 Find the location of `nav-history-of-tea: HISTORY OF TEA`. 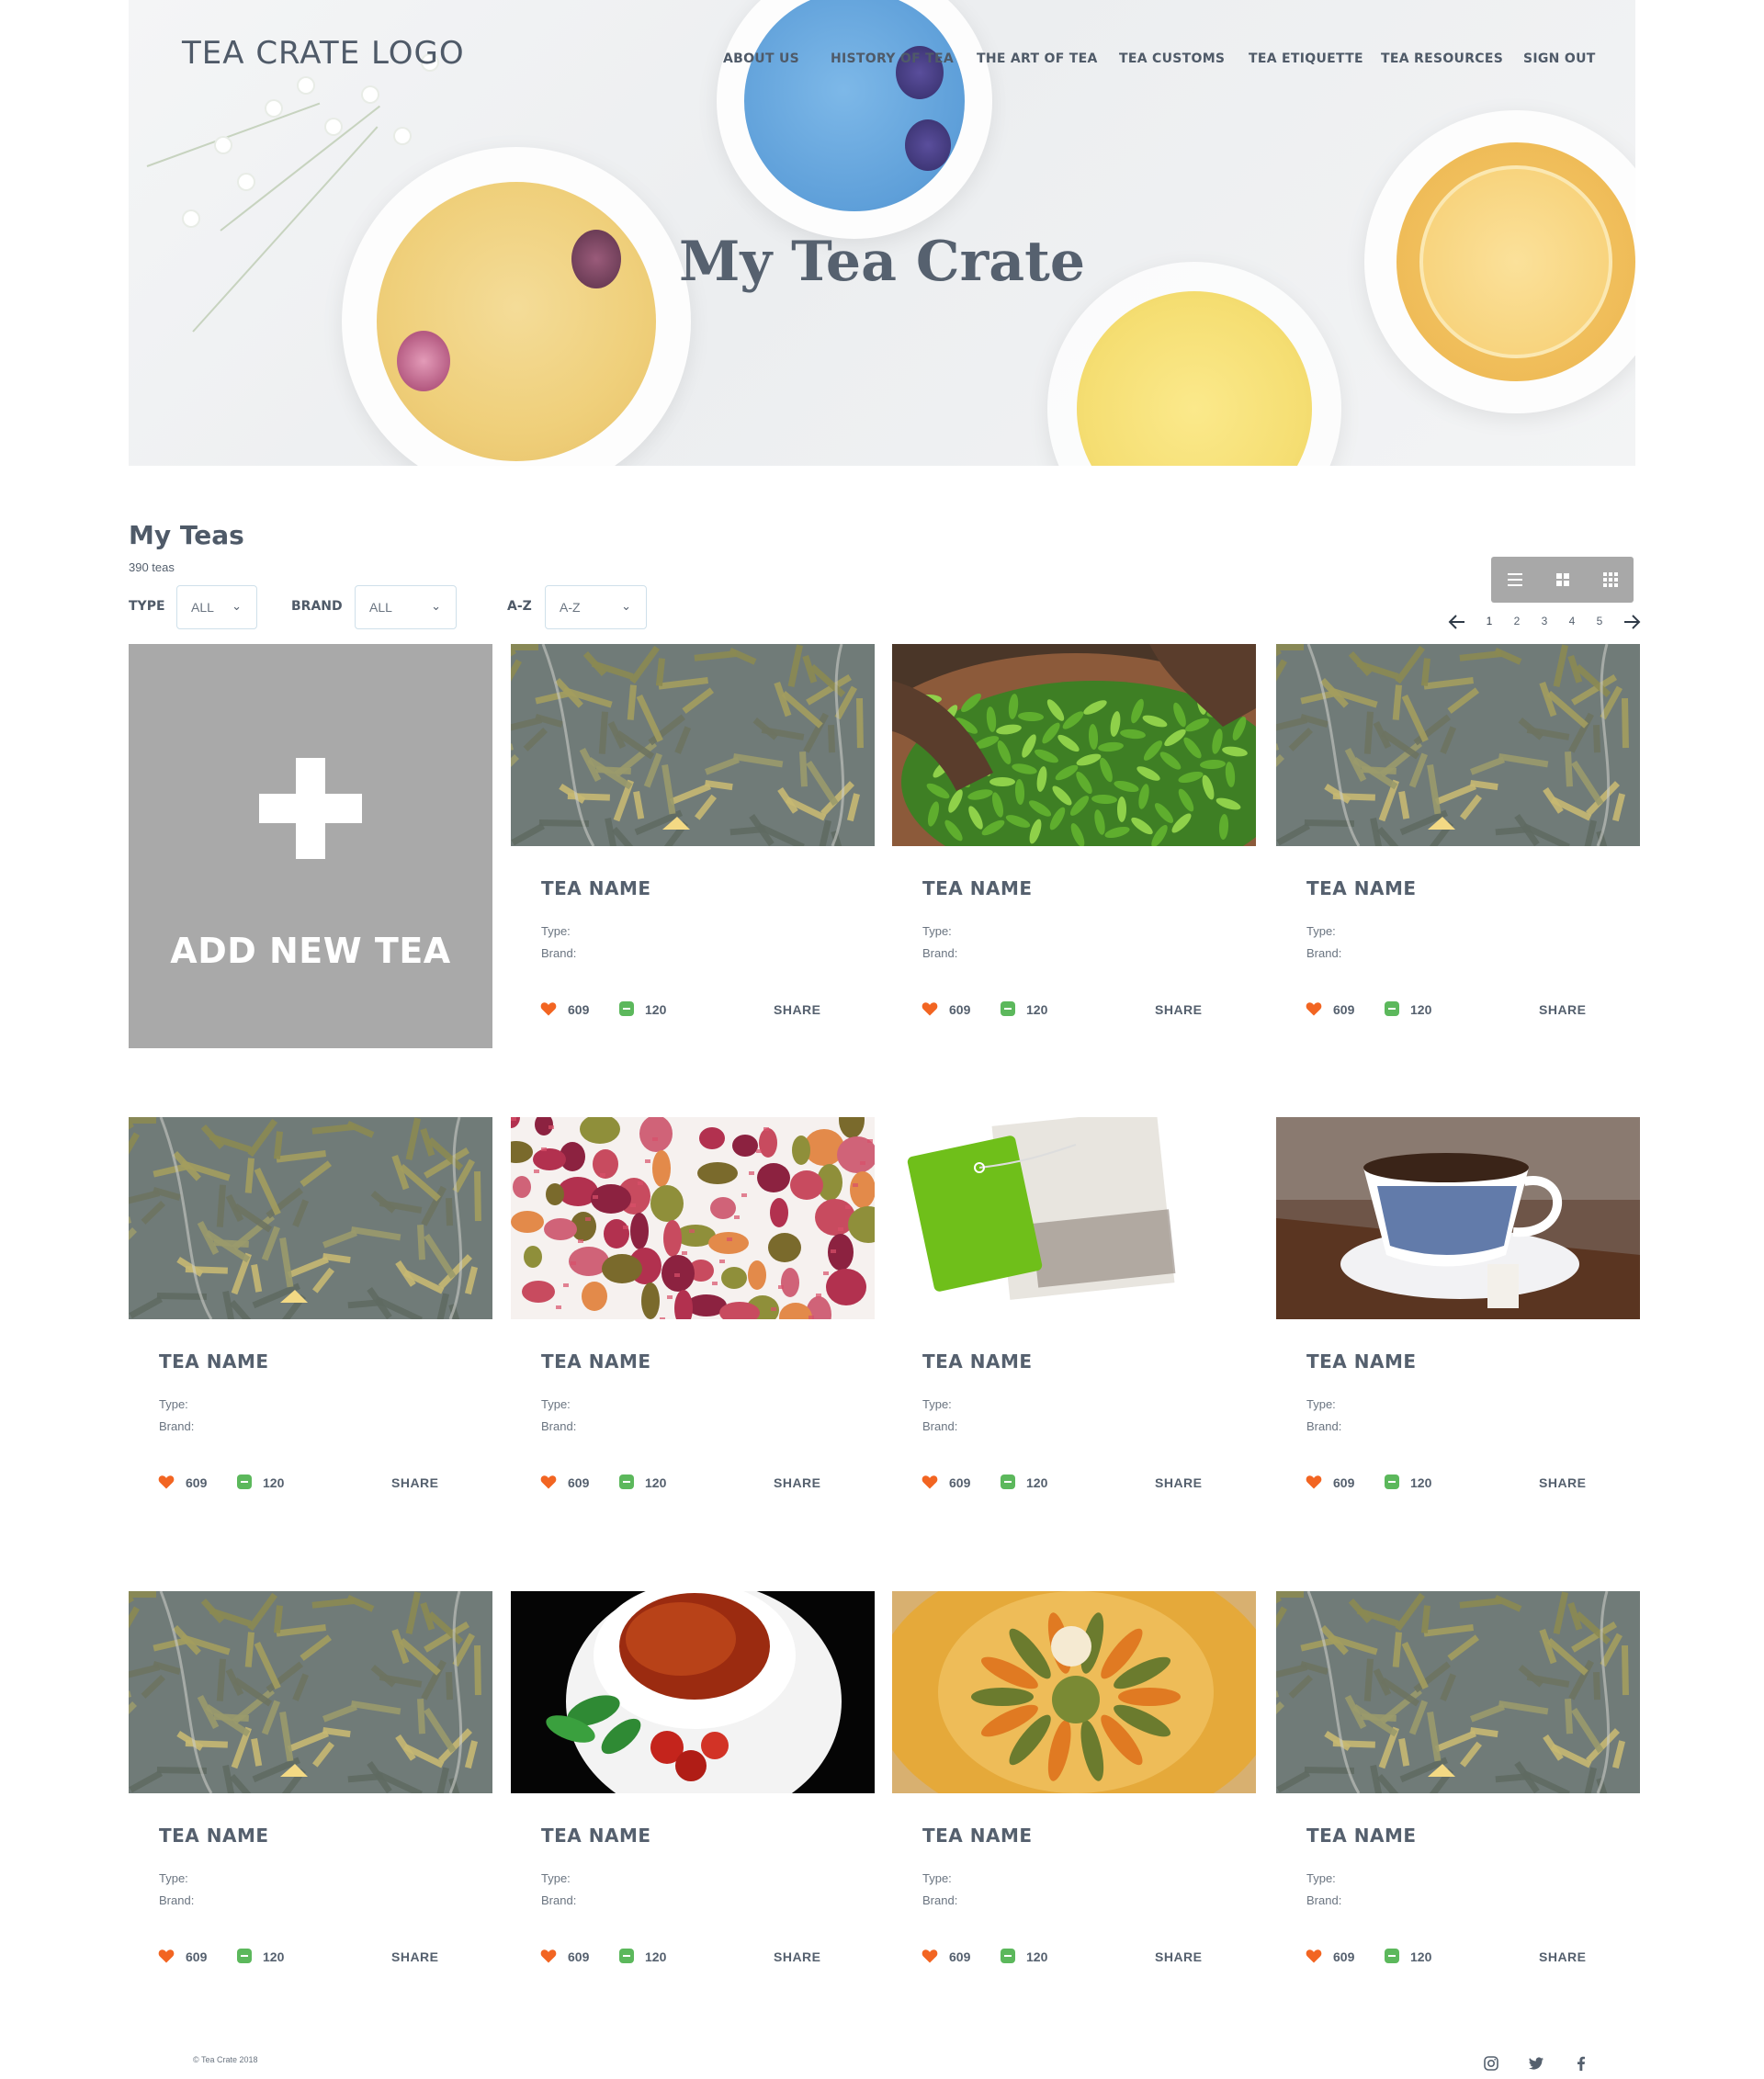

nav-history-of-tea: HISTORY OF TEA is located at coordinates (893, 58).